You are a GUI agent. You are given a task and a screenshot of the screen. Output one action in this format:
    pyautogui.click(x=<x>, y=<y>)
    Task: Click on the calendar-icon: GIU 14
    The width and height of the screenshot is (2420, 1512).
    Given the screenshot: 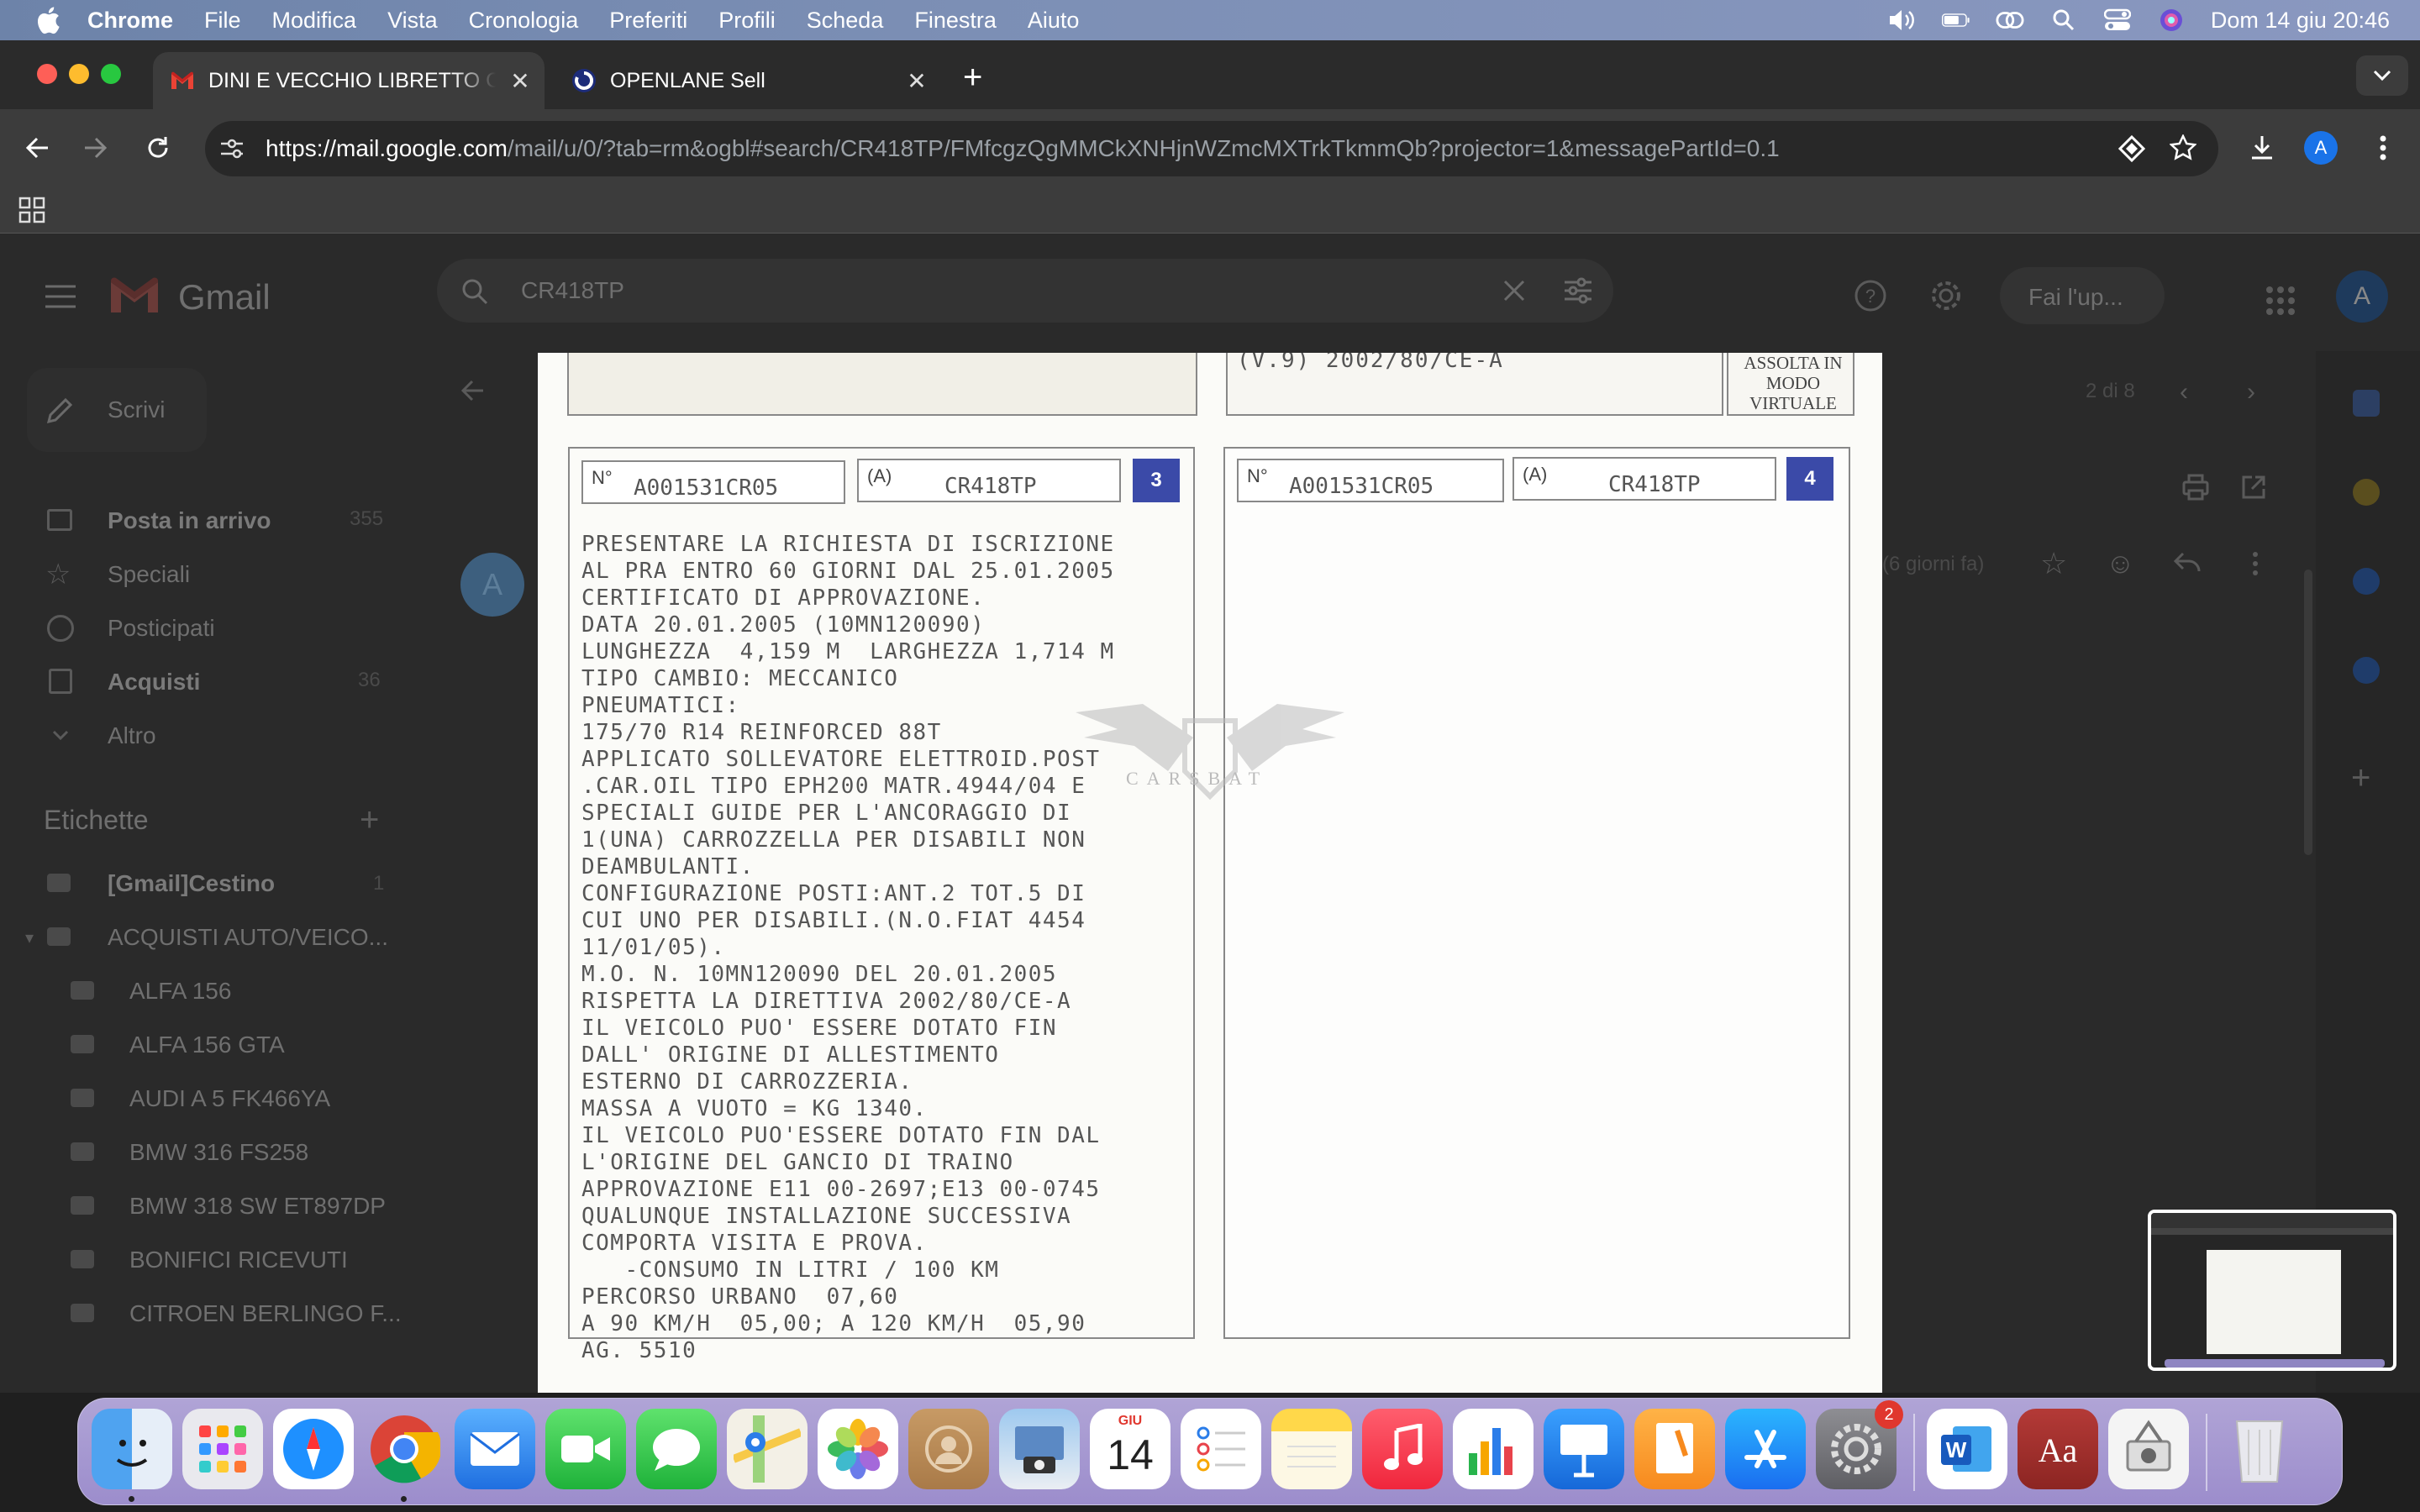 What is the action you would take?
    pyautogui.click(x=1131, y=1449)
    